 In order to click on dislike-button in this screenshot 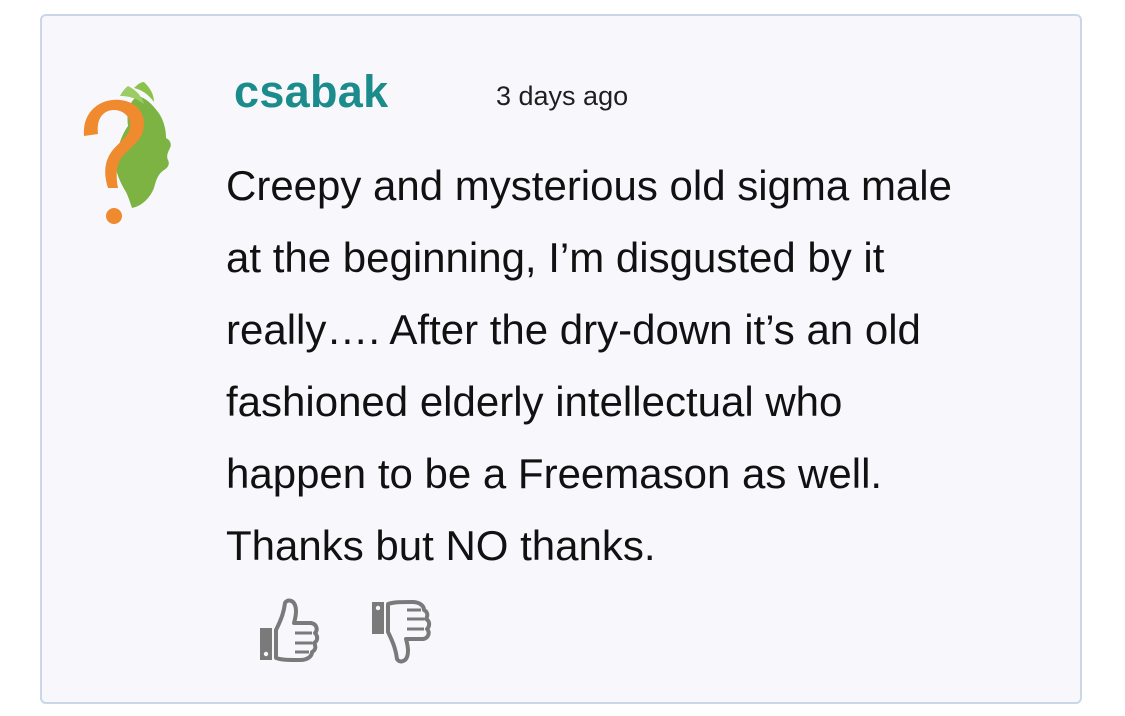, I will do `click(401, 631)`.